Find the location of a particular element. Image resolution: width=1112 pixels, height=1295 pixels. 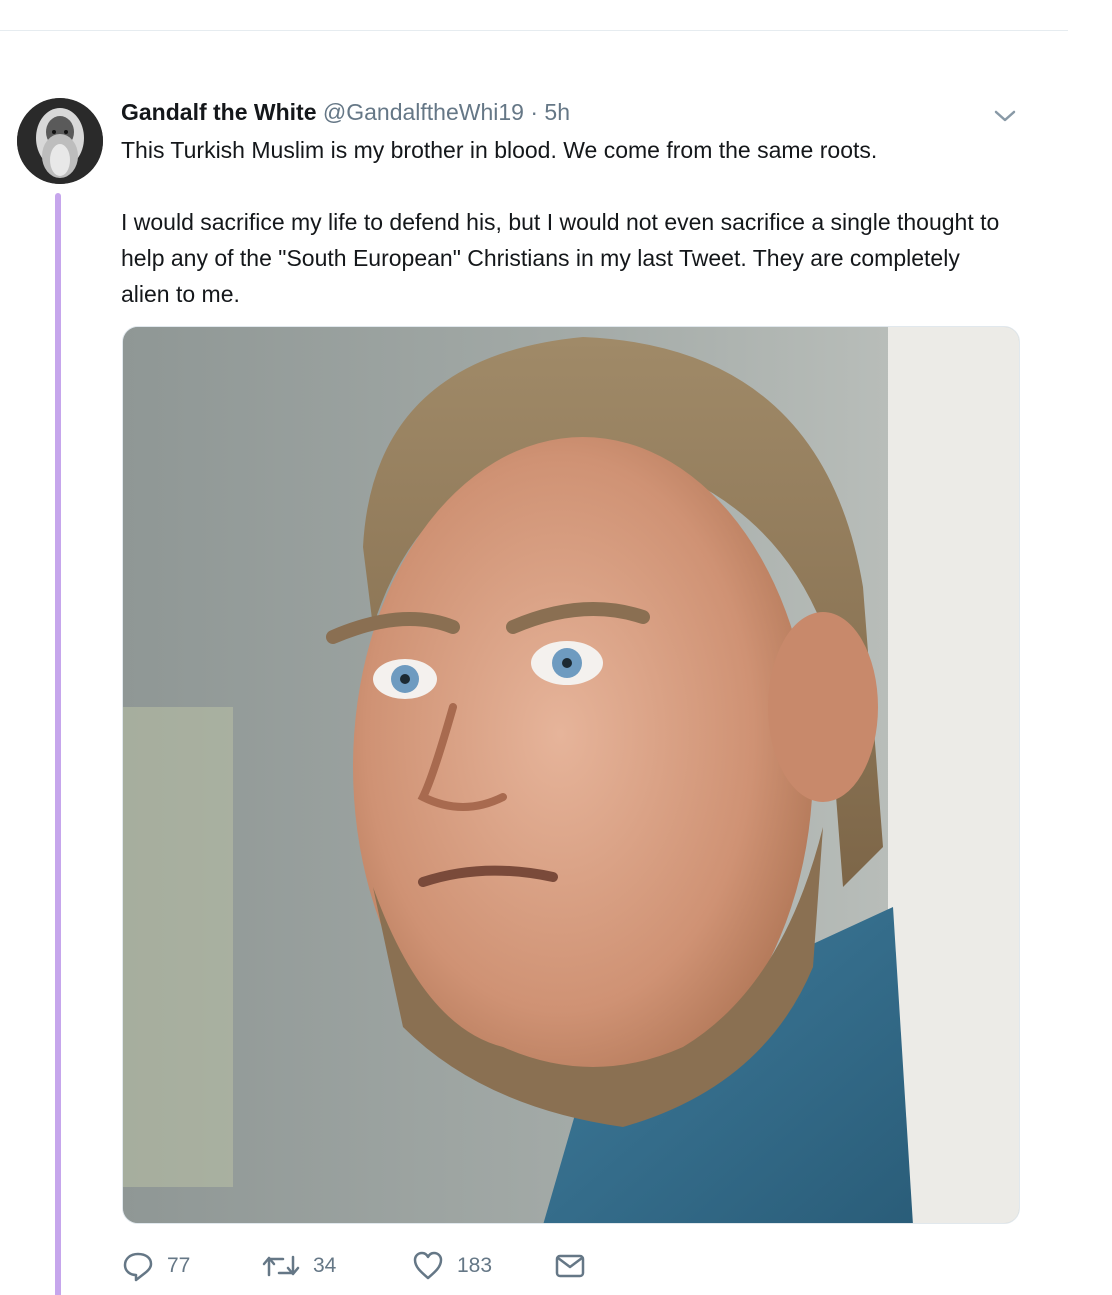

reply-count: 77 is located at coordinates (179, 1265).